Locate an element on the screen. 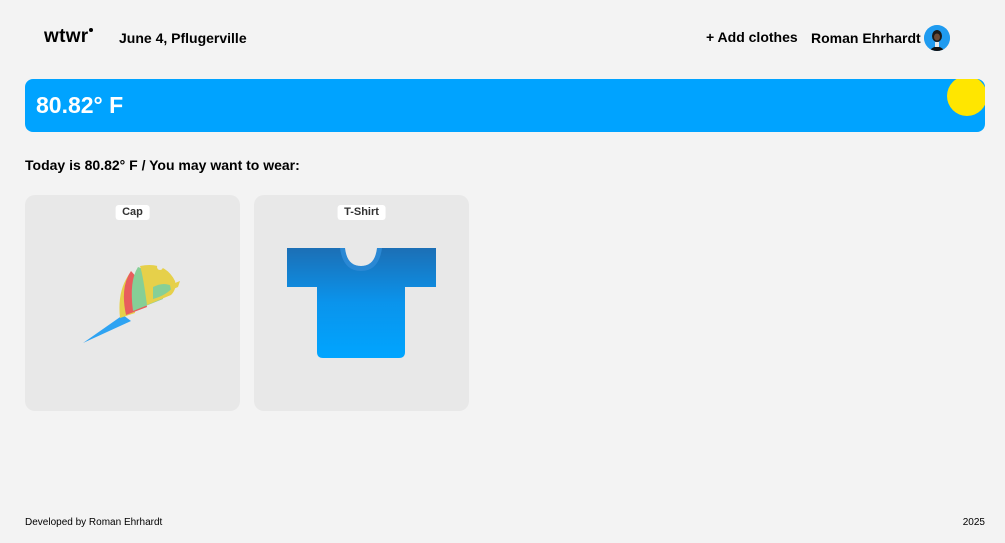 The height and width of the screenshot is (543, 1005). avatar is located at coordinates (937, 38).